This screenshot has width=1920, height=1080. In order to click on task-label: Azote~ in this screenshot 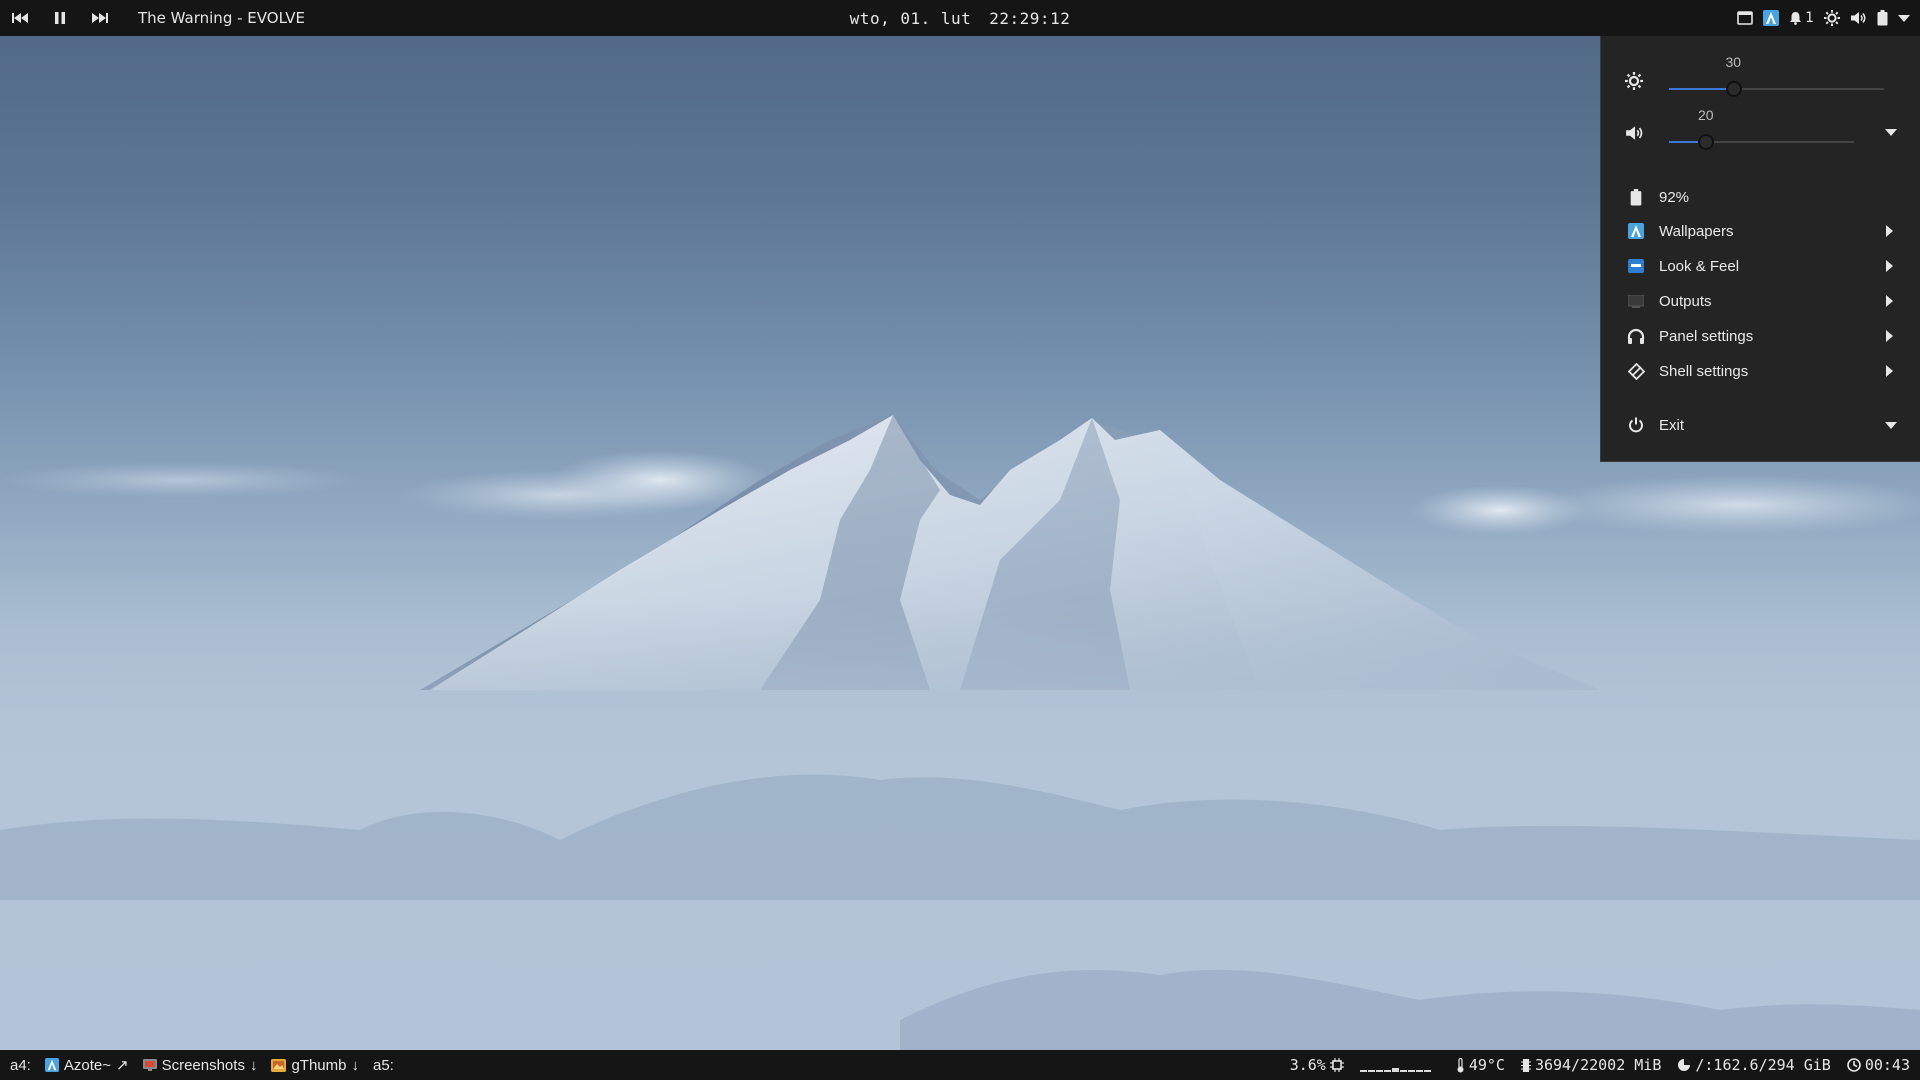, I will do `click(87, 1065)`.